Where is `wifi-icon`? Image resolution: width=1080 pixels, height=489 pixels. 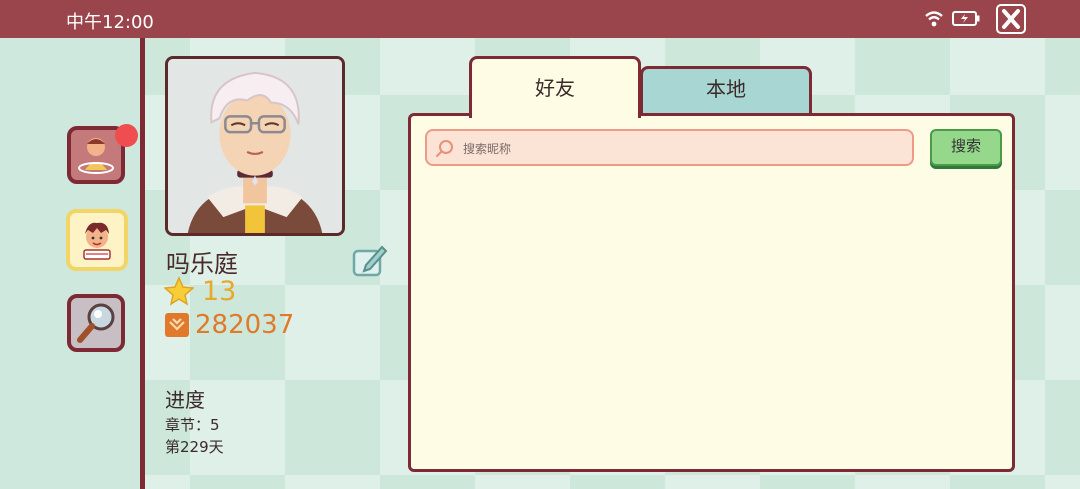
wifi-icon is located at coordinates (934, 19).